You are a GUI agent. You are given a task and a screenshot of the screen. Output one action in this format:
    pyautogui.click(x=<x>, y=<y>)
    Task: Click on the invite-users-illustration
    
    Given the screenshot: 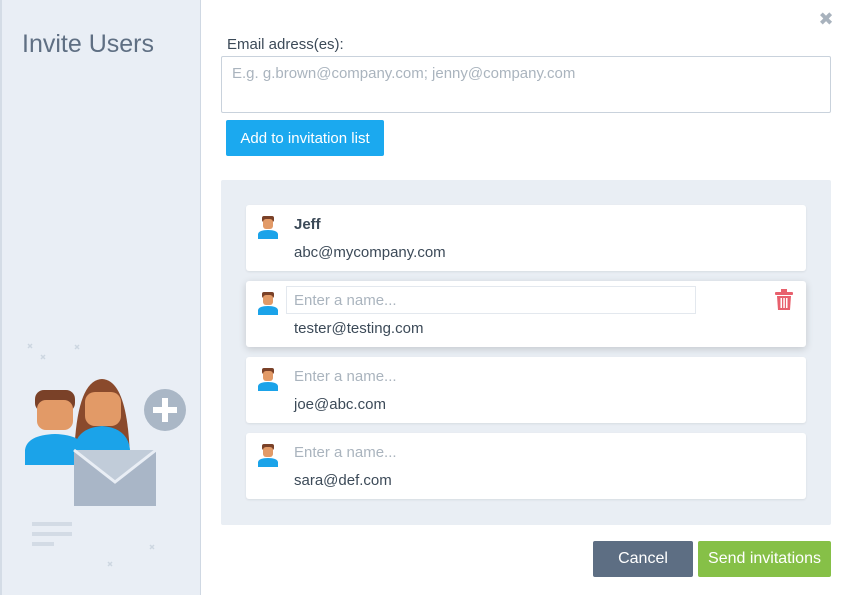 What is the action you would take?
    pyautogui.click(x=105, y=455)
    